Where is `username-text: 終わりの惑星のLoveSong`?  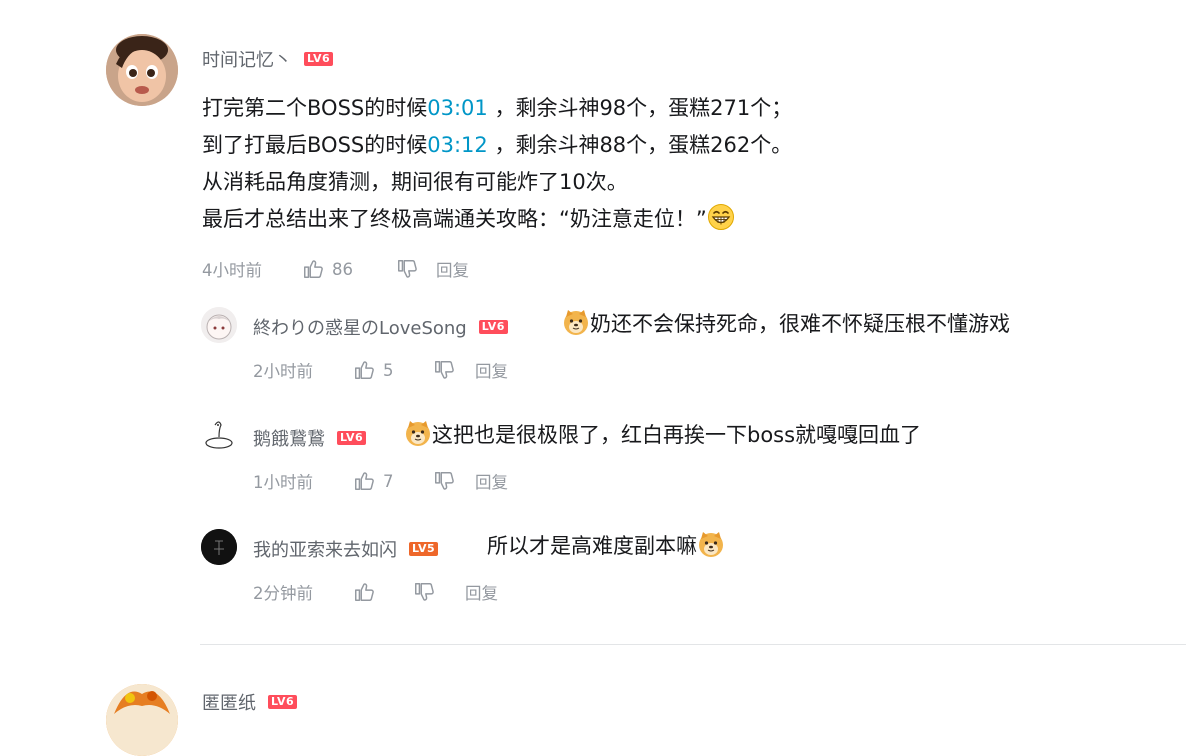
username-text: 終わりの惑星のLoveSong is located at coordinates (360, 327).